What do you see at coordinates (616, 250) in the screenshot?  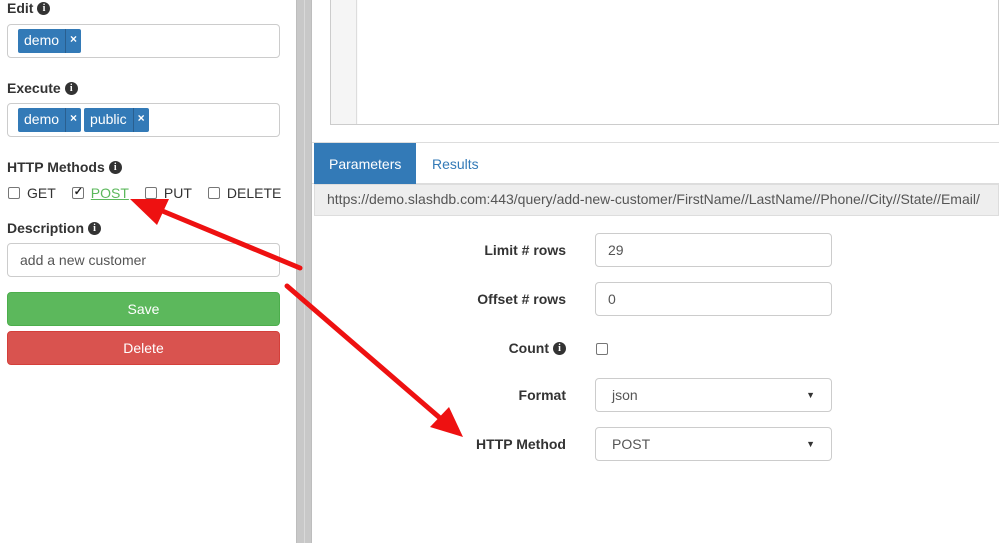 I see `limit-rows-value: 29` at bounding box center [616, 250].